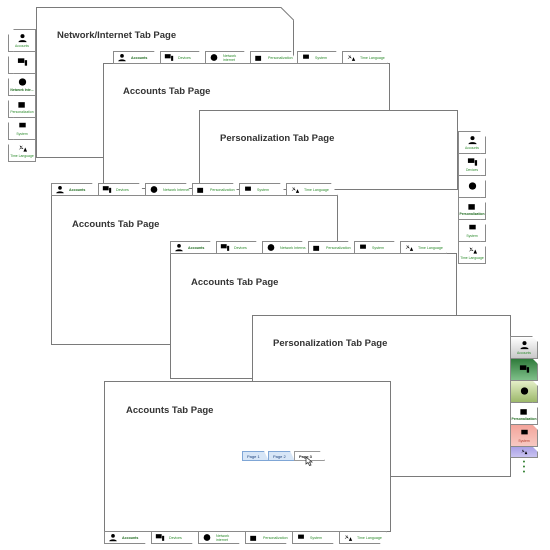 This screenshot has height=550, width=550. What do you see at coordinates (293, 247) in the screenshot?
I see `tab-label: Network Internet` at bounding box center [293, 247].